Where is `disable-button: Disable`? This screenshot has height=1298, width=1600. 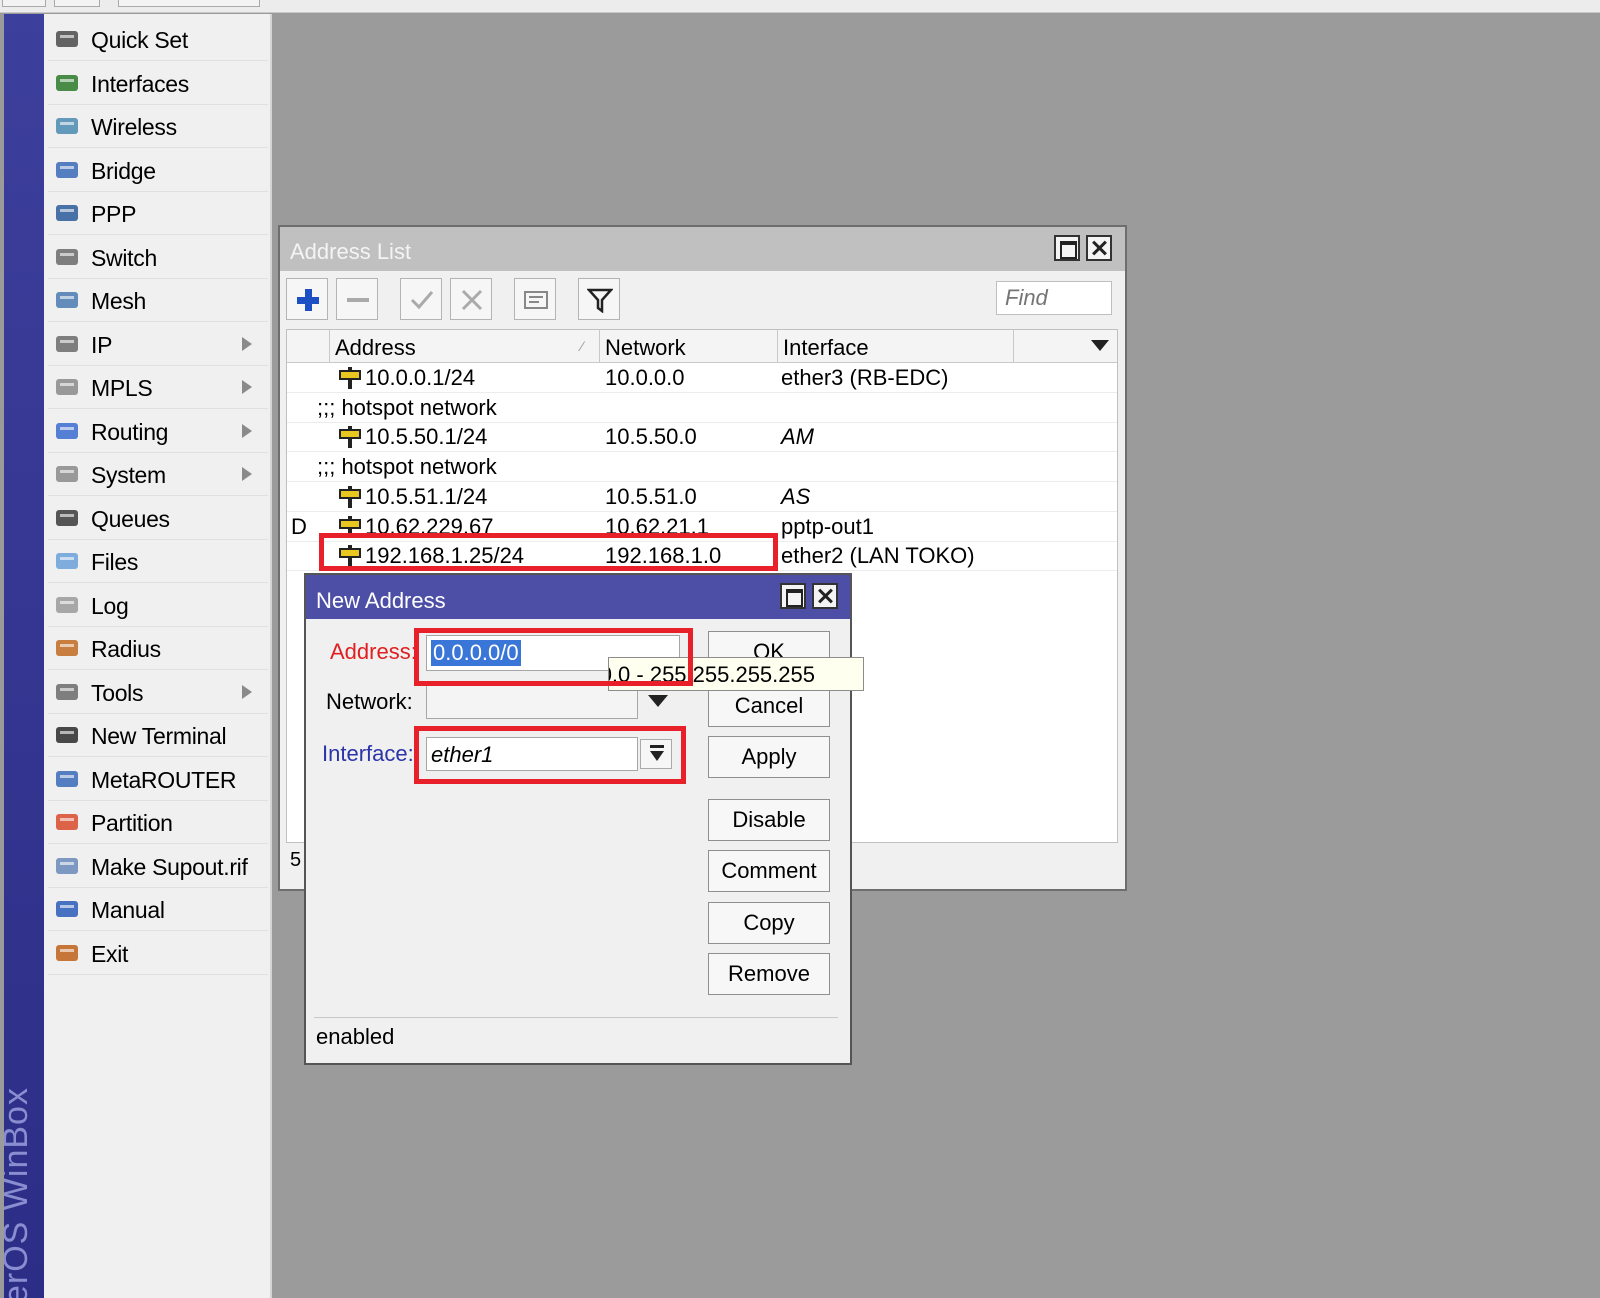 disable-button: Disable is located at coordinates (769, 820).